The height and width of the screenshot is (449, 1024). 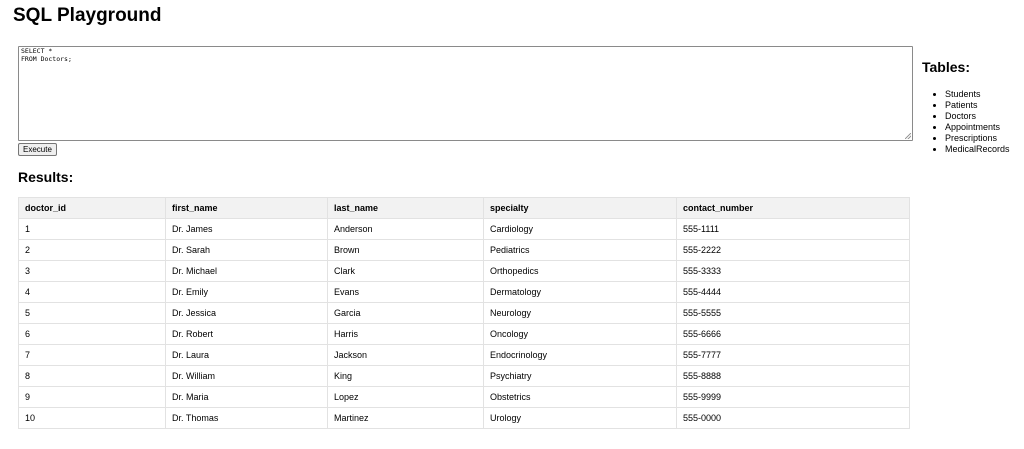 I want to click on table-cell: 555-1111, so click(x=793, y=229).